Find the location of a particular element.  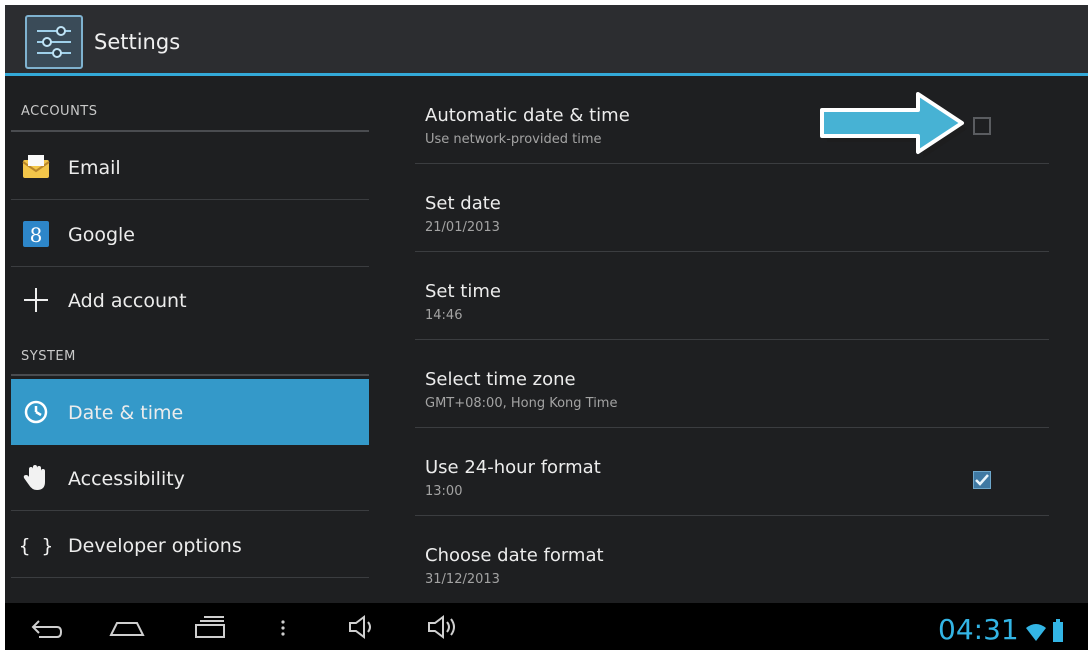

setting-set-time: Set time 14:46 is located at coordinates (732, 296).